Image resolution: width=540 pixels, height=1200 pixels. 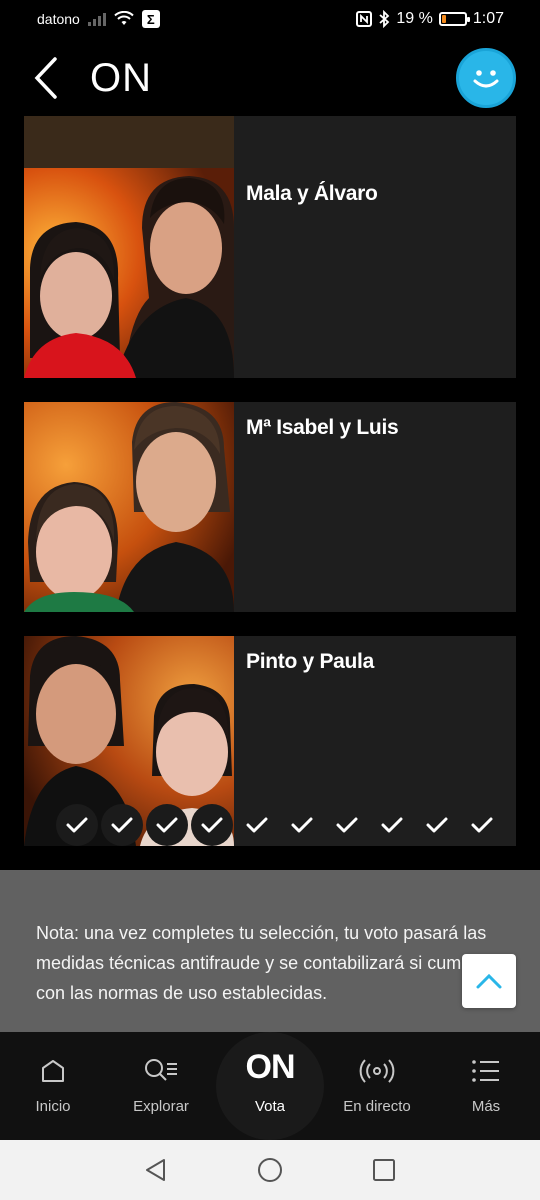 What do you see at coordinates (454, 19) in the screenshot?
I see `battery-icon` at bounding box center [454, 19].